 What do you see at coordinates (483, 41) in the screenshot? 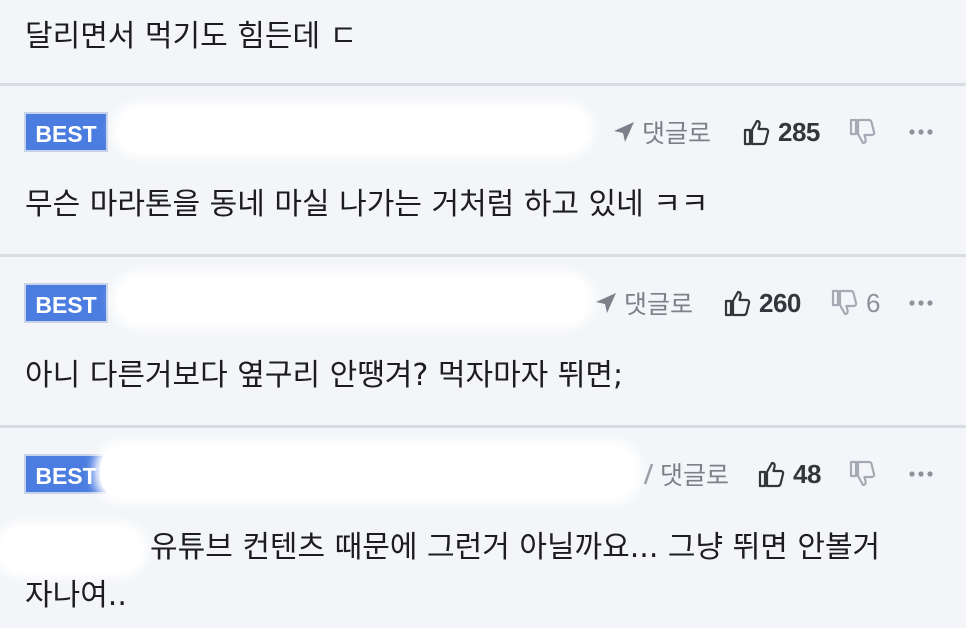
I see `comment-0: 달리면서 먹기도 힘든데 ㄷ` at bounding box center [483, 41].